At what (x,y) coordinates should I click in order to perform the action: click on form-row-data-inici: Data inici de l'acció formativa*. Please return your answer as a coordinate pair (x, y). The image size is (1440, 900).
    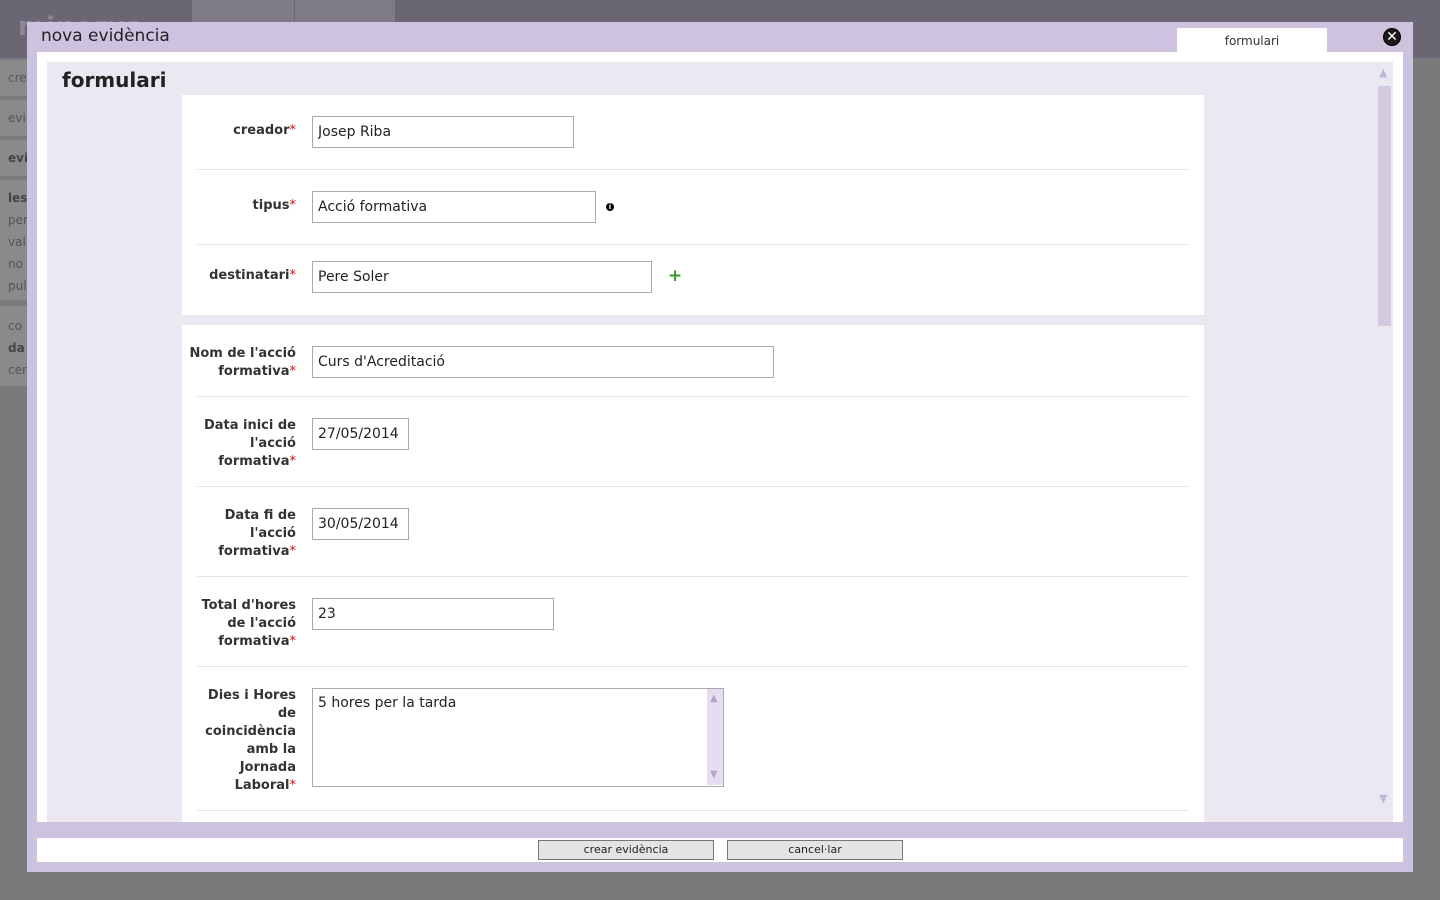
    Looking at the image, I should click on (693, 442).